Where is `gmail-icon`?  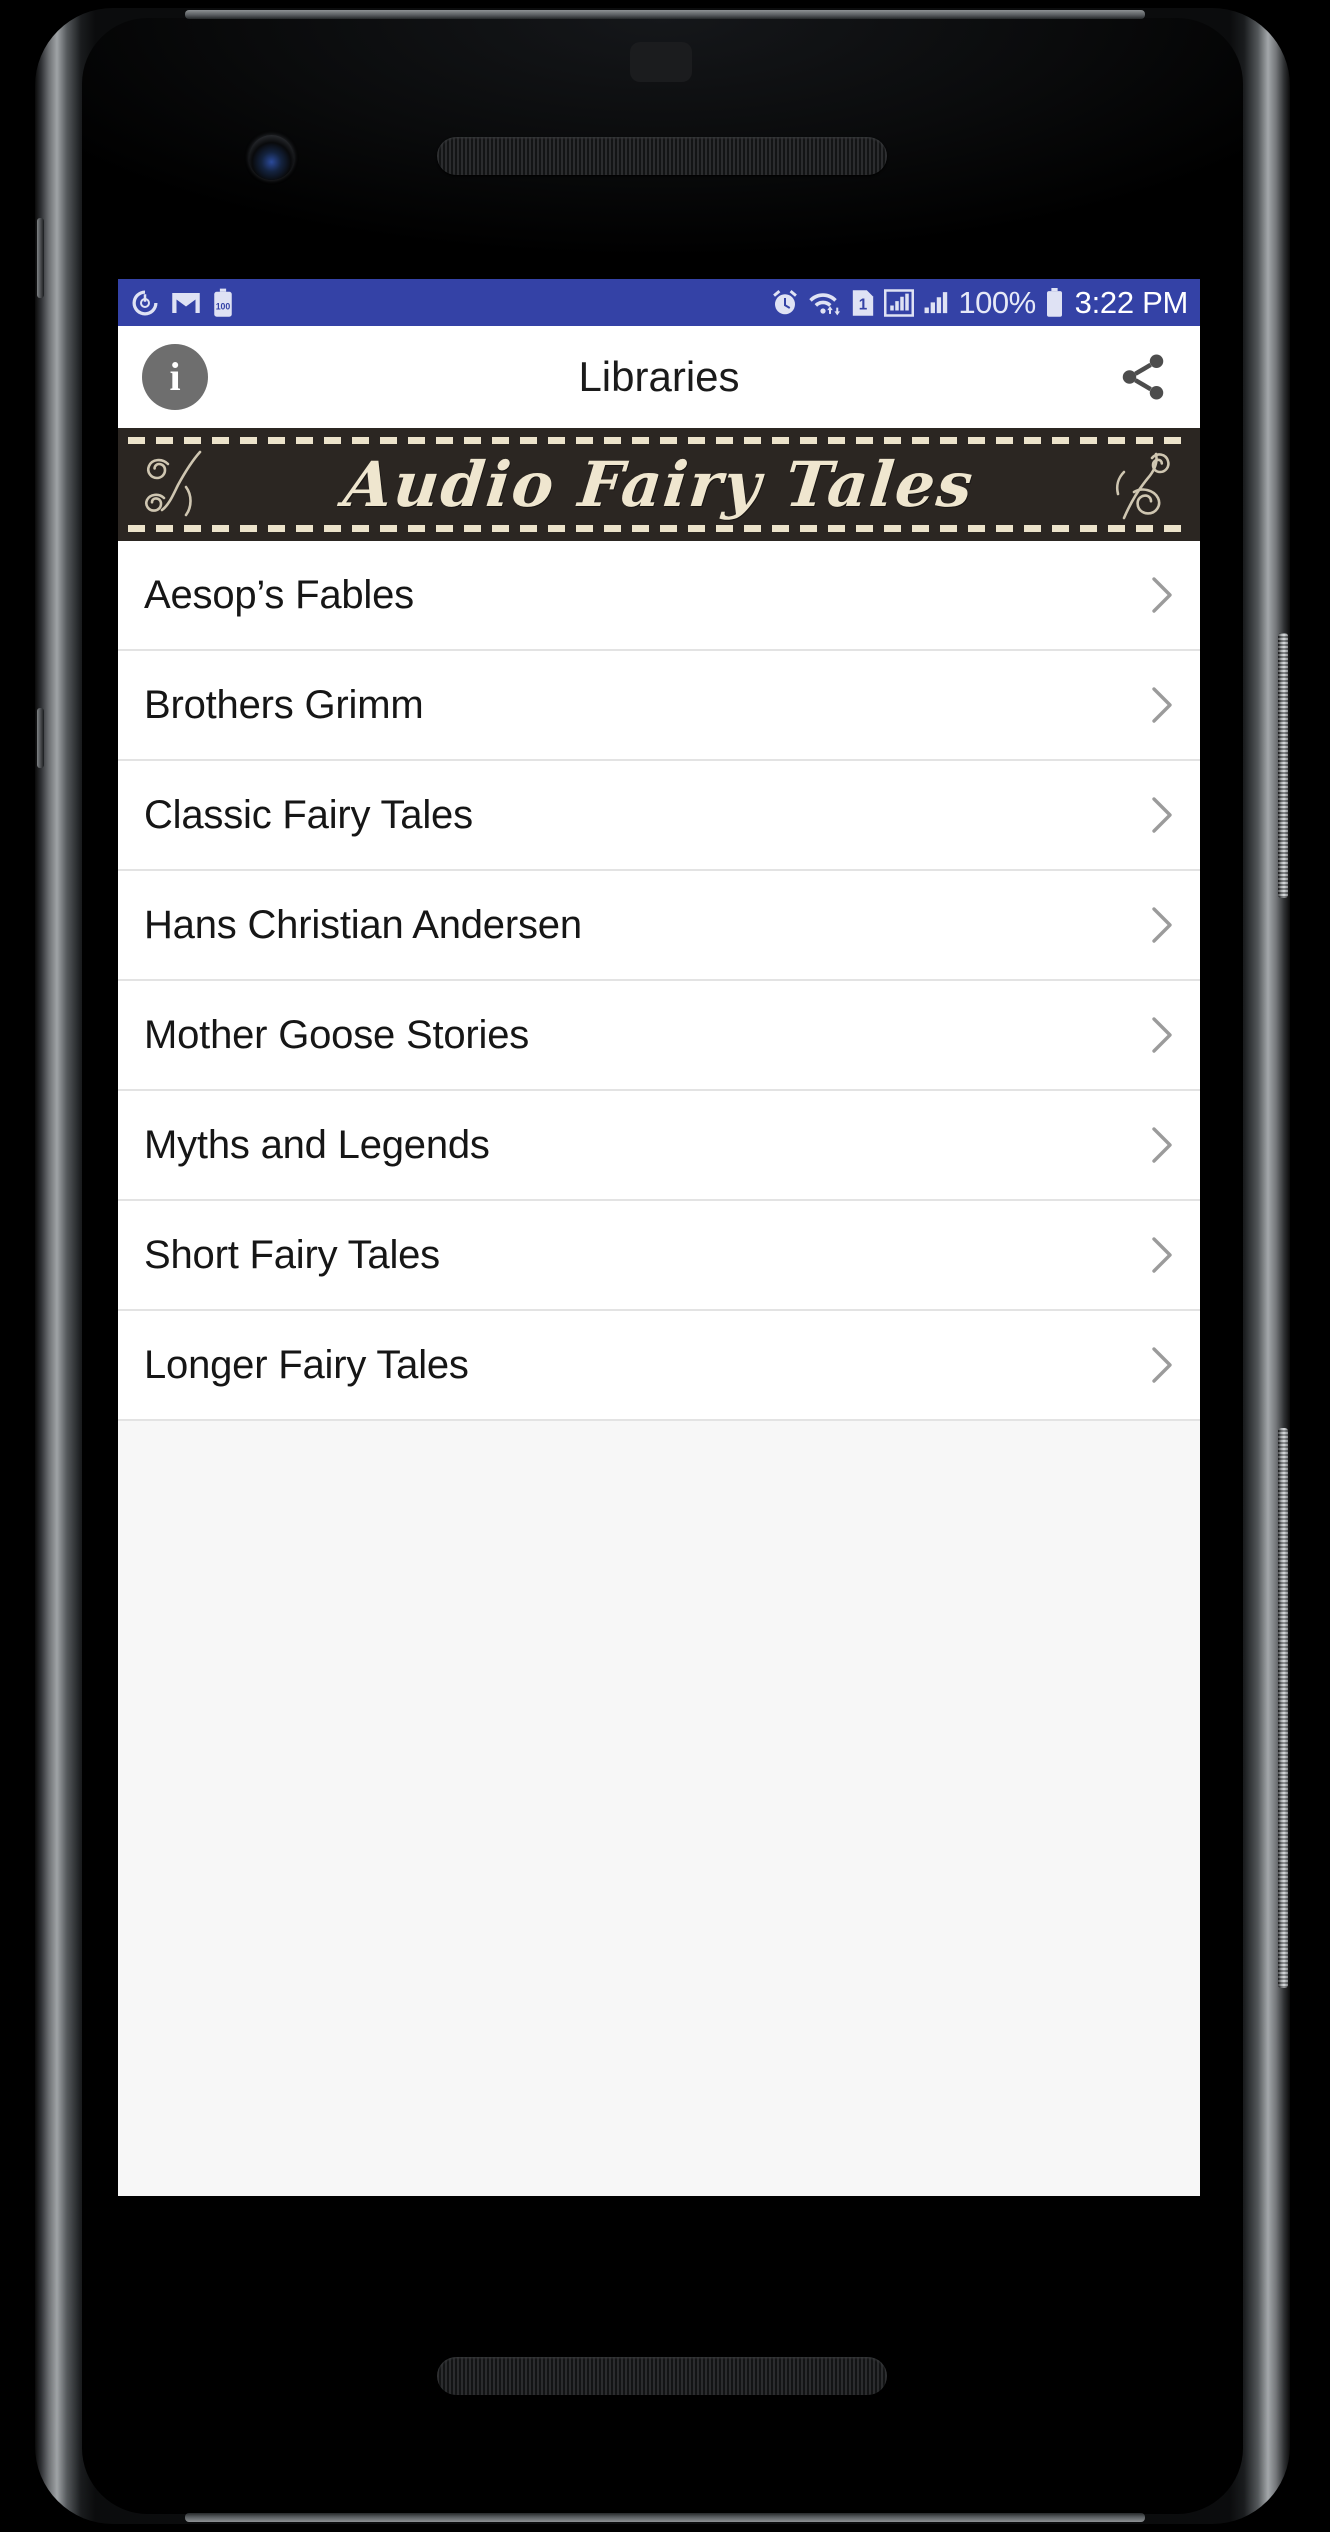 gmail-icon is located at coordinates (186, 302).